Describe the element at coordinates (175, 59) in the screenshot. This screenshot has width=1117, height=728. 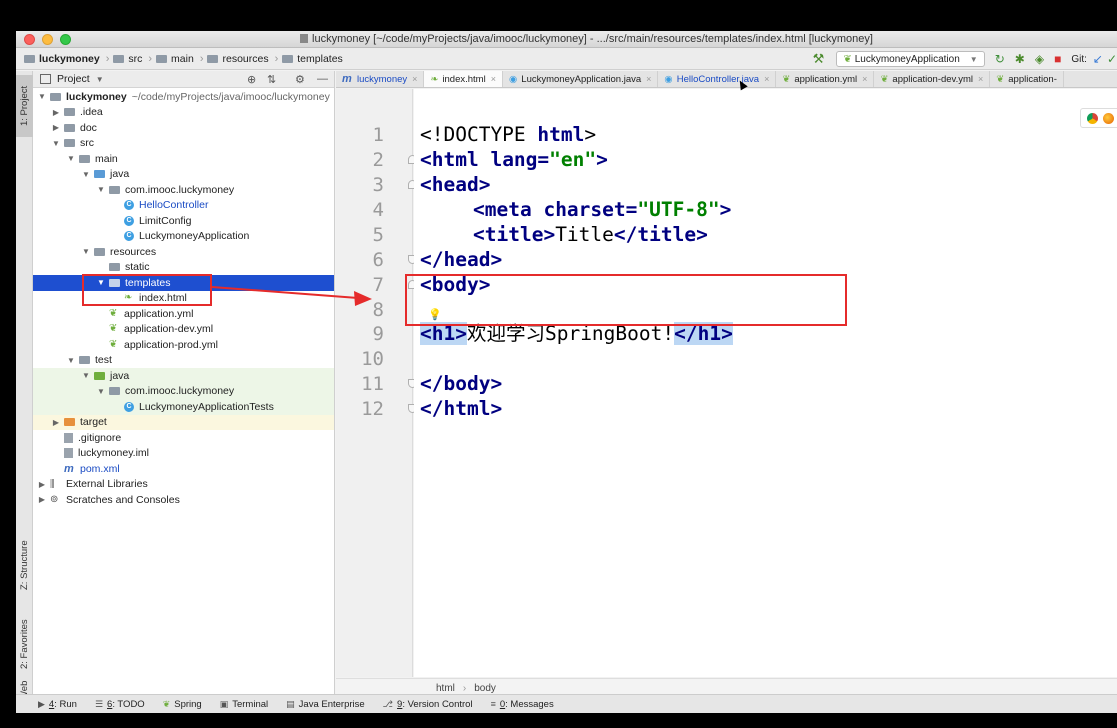
I see `breadcrumb-main: main` at that location.